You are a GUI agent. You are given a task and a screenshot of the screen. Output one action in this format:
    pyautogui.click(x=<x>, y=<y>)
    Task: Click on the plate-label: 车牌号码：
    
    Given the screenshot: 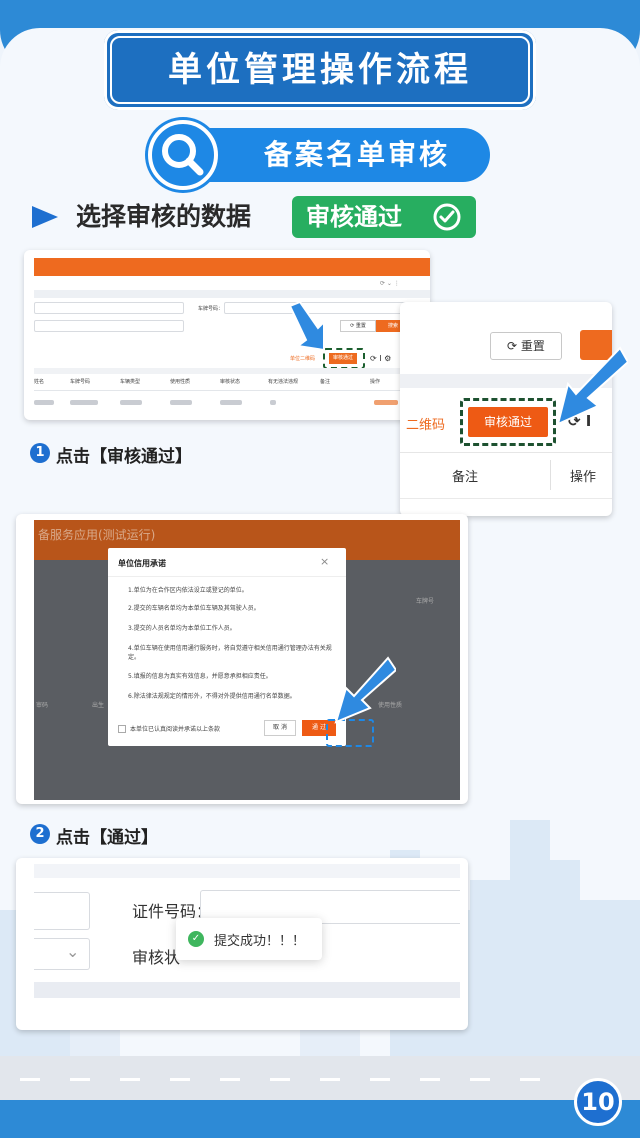 What is the action you would take?
    pyautogui.click(x=211, y=309)
    